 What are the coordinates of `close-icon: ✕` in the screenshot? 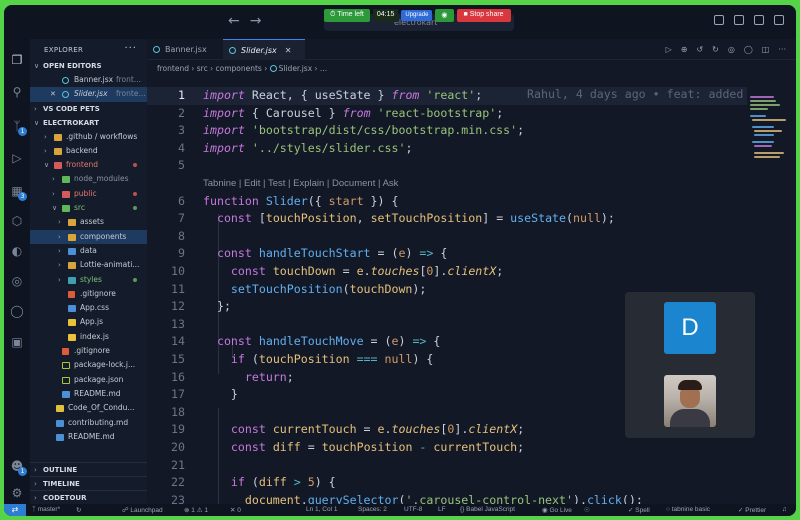 It's located at (53, 94).